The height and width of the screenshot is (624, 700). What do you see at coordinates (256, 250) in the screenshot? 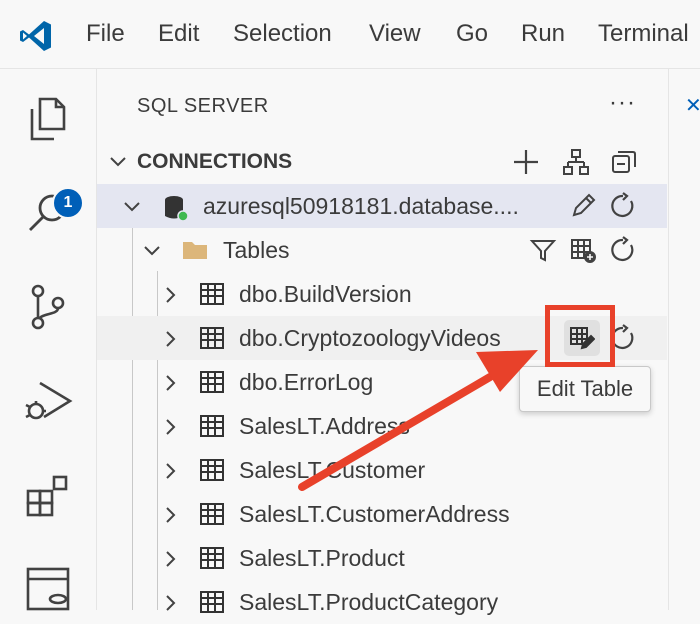
I see `tables-folder-label: Tables` at bounding box center [256, 250].